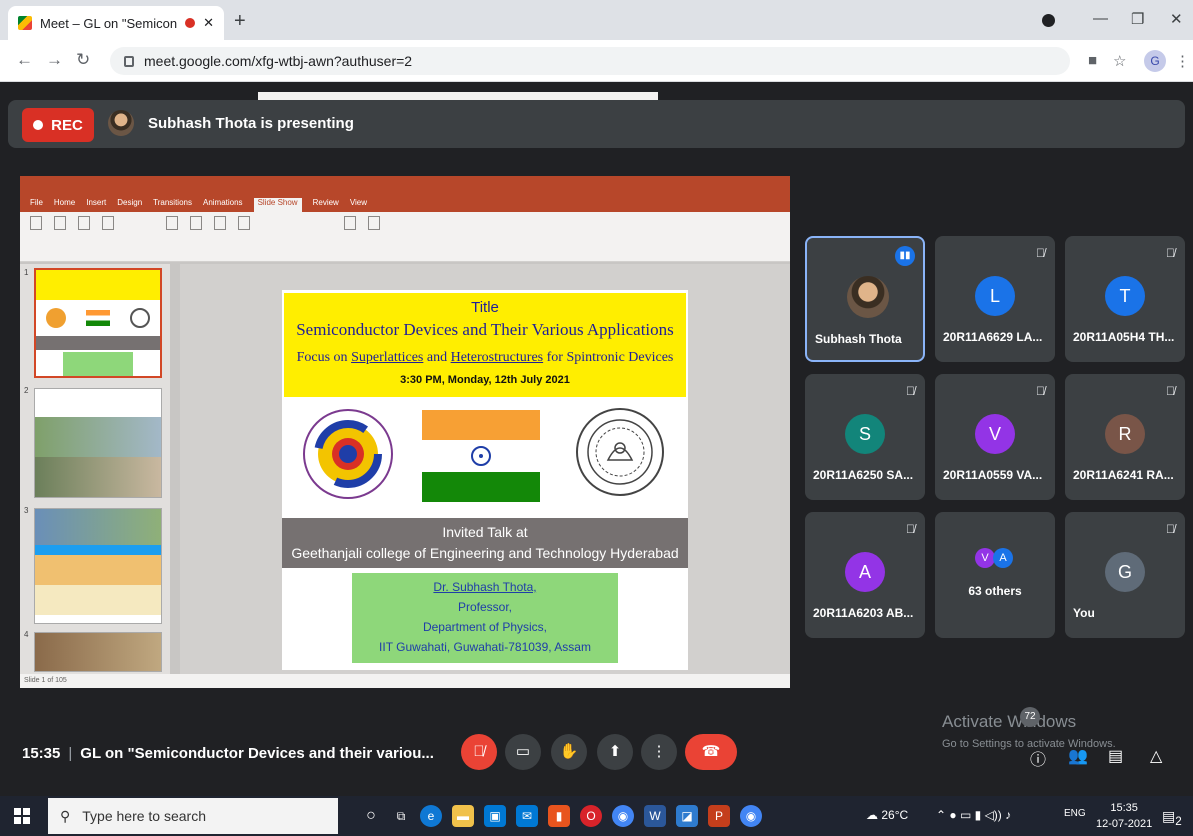 Image resolution: width=1193 pixels, height=836 pixels. I want to click on activities-icon: △, so click(1156, 756).